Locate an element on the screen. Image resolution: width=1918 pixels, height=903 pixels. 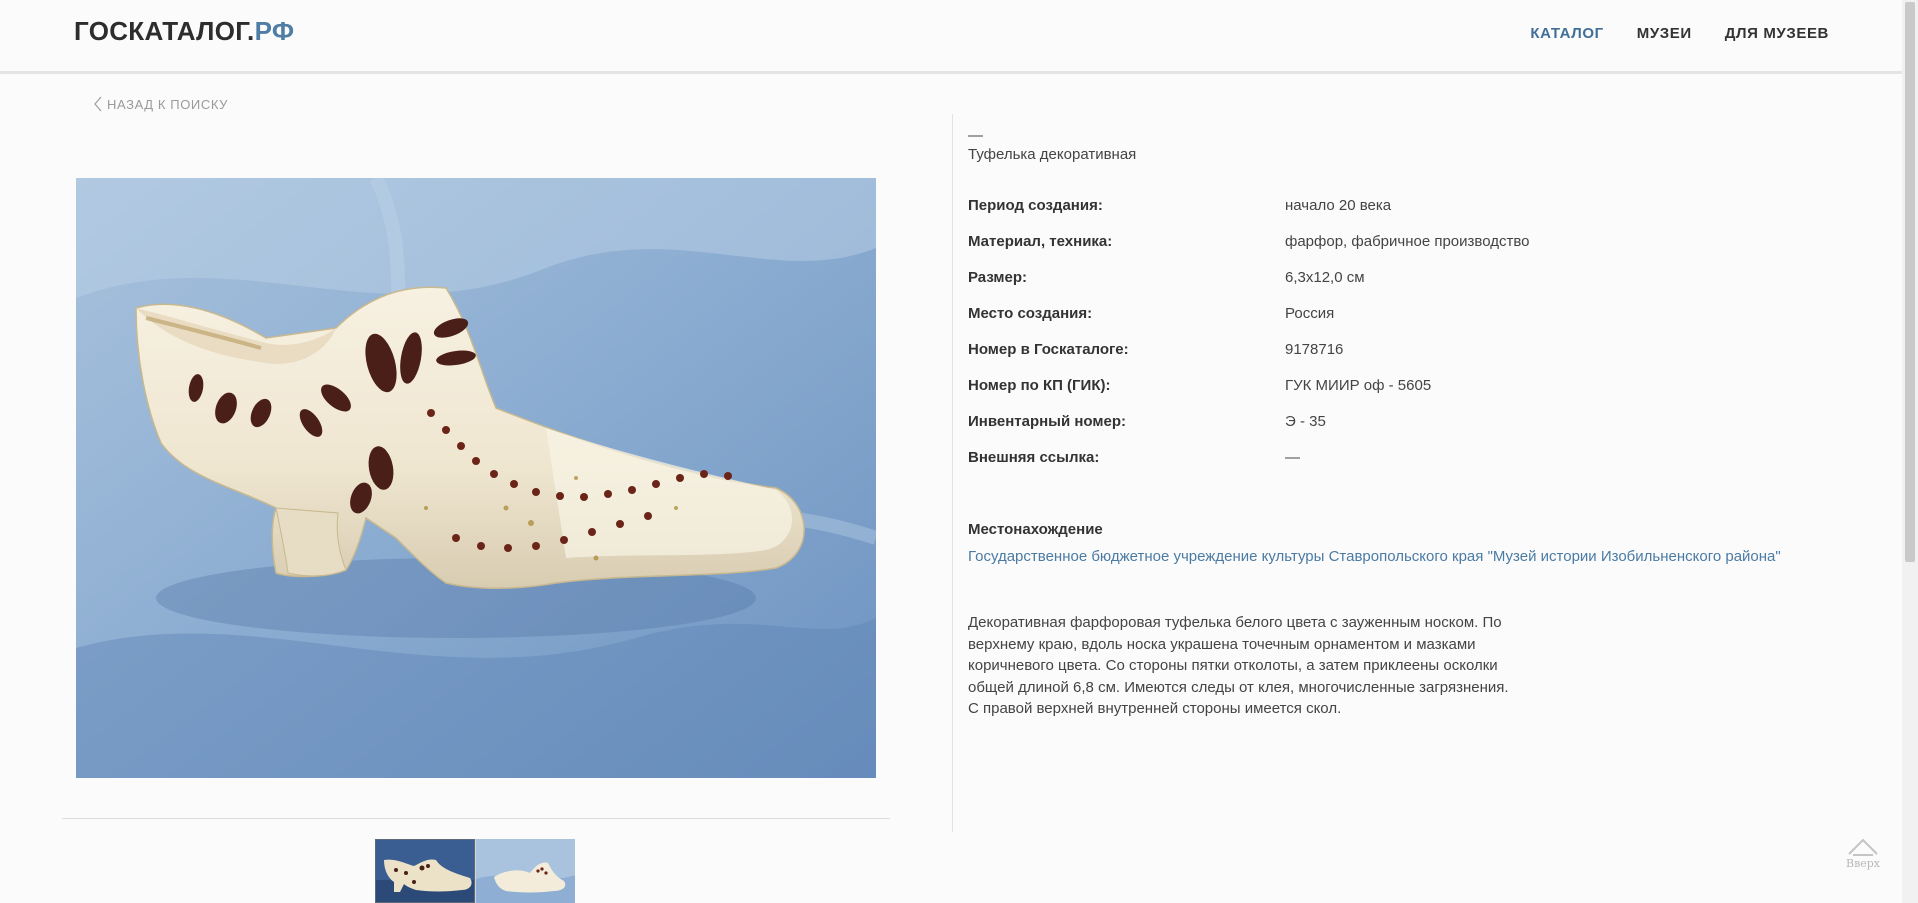
scroll-to-top-button: Вверх is located at coordinates (1863, 853).